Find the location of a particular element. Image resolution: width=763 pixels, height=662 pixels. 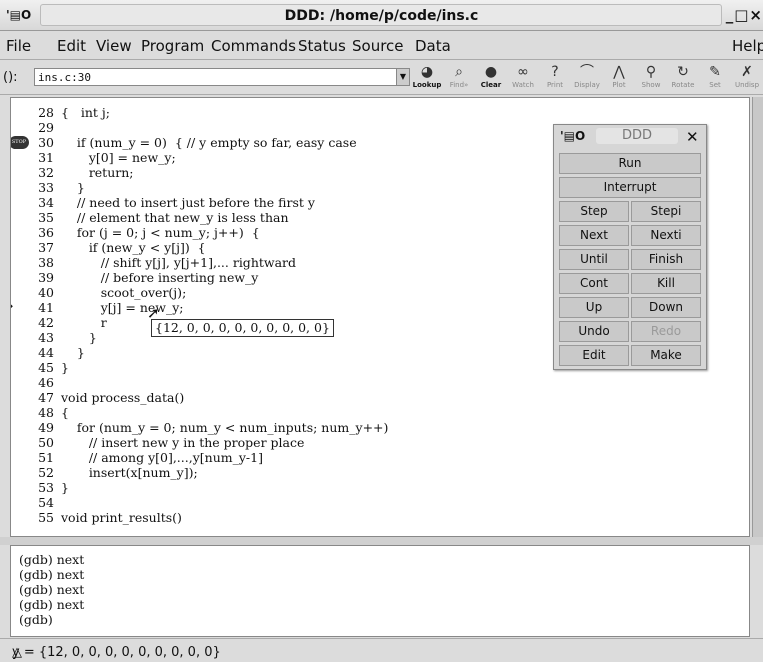

toolbar-watch-button: ∞ Watch is located at coordinates (523, 78).